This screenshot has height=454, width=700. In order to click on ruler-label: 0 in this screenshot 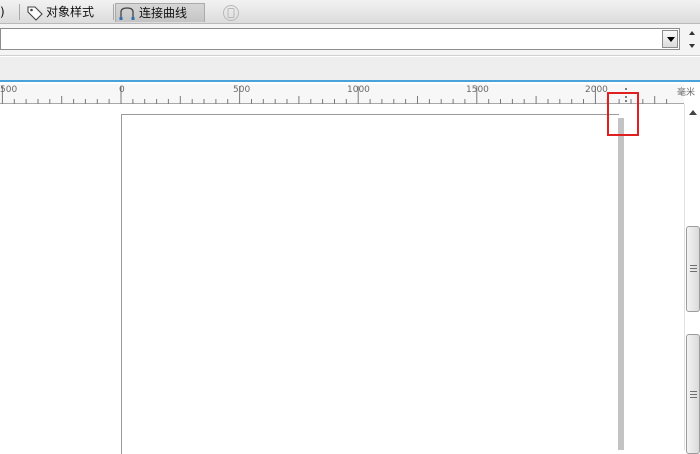, I will do `click(122, 90)`.